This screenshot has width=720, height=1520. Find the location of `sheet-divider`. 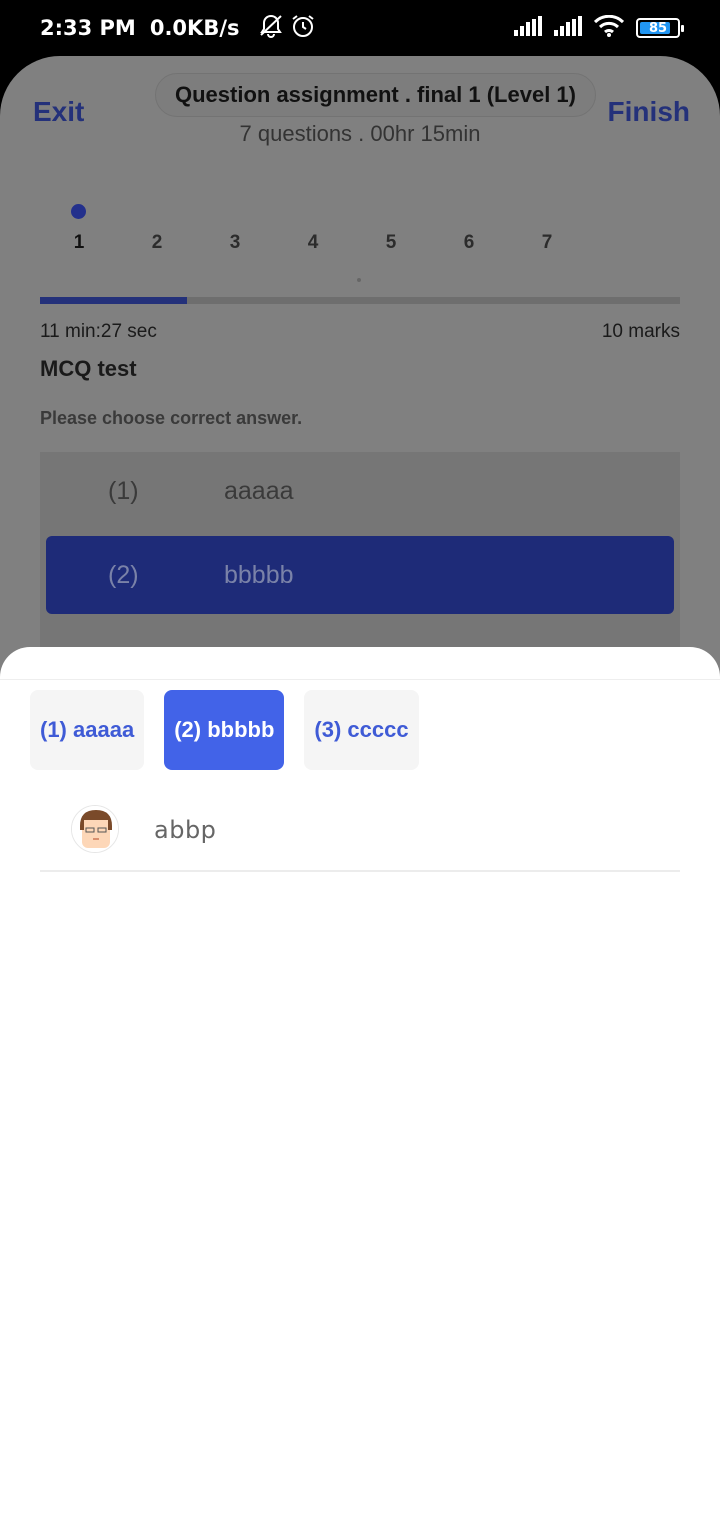

sheet-divider is located at coordinates (360, 679).